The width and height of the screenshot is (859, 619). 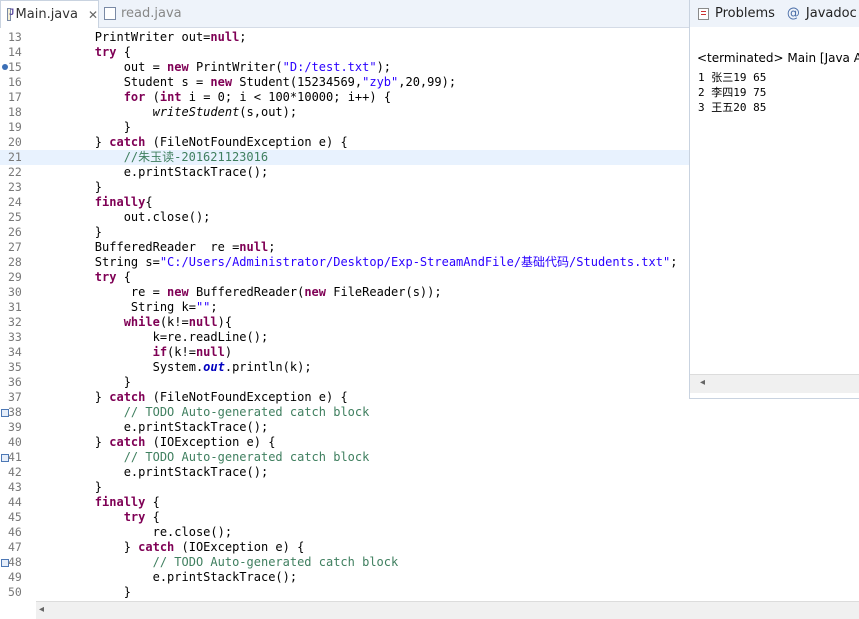 I want to click on code-line: 38 // TODO Auto-generated catch block, so click(x=345, y=412).